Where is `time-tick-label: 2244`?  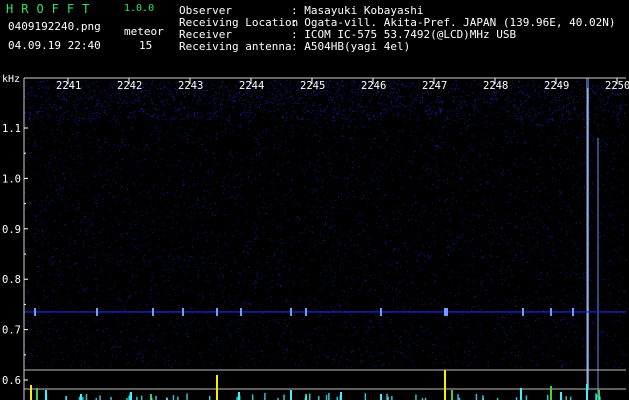
time-tick-label: 2244 is located at coordinates (251, 86).